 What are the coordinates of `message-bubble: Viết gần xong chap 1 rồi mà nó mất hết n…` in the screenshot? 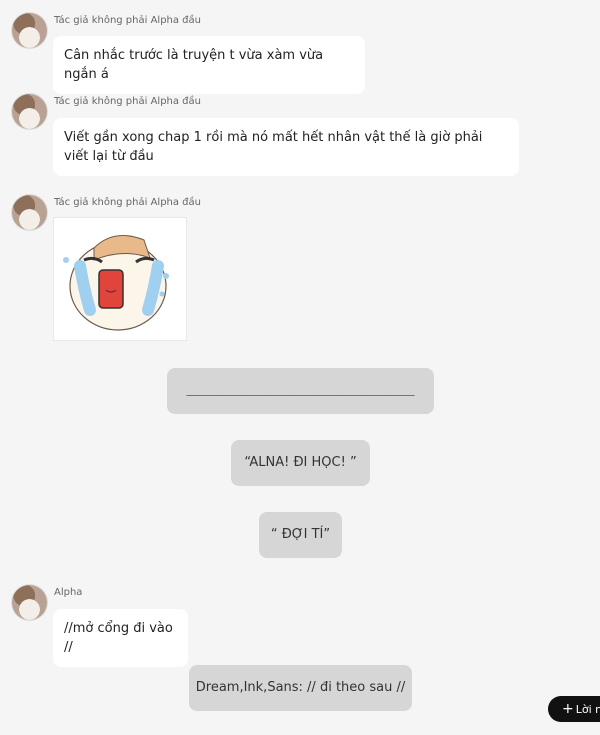 It's located at (286, 147).